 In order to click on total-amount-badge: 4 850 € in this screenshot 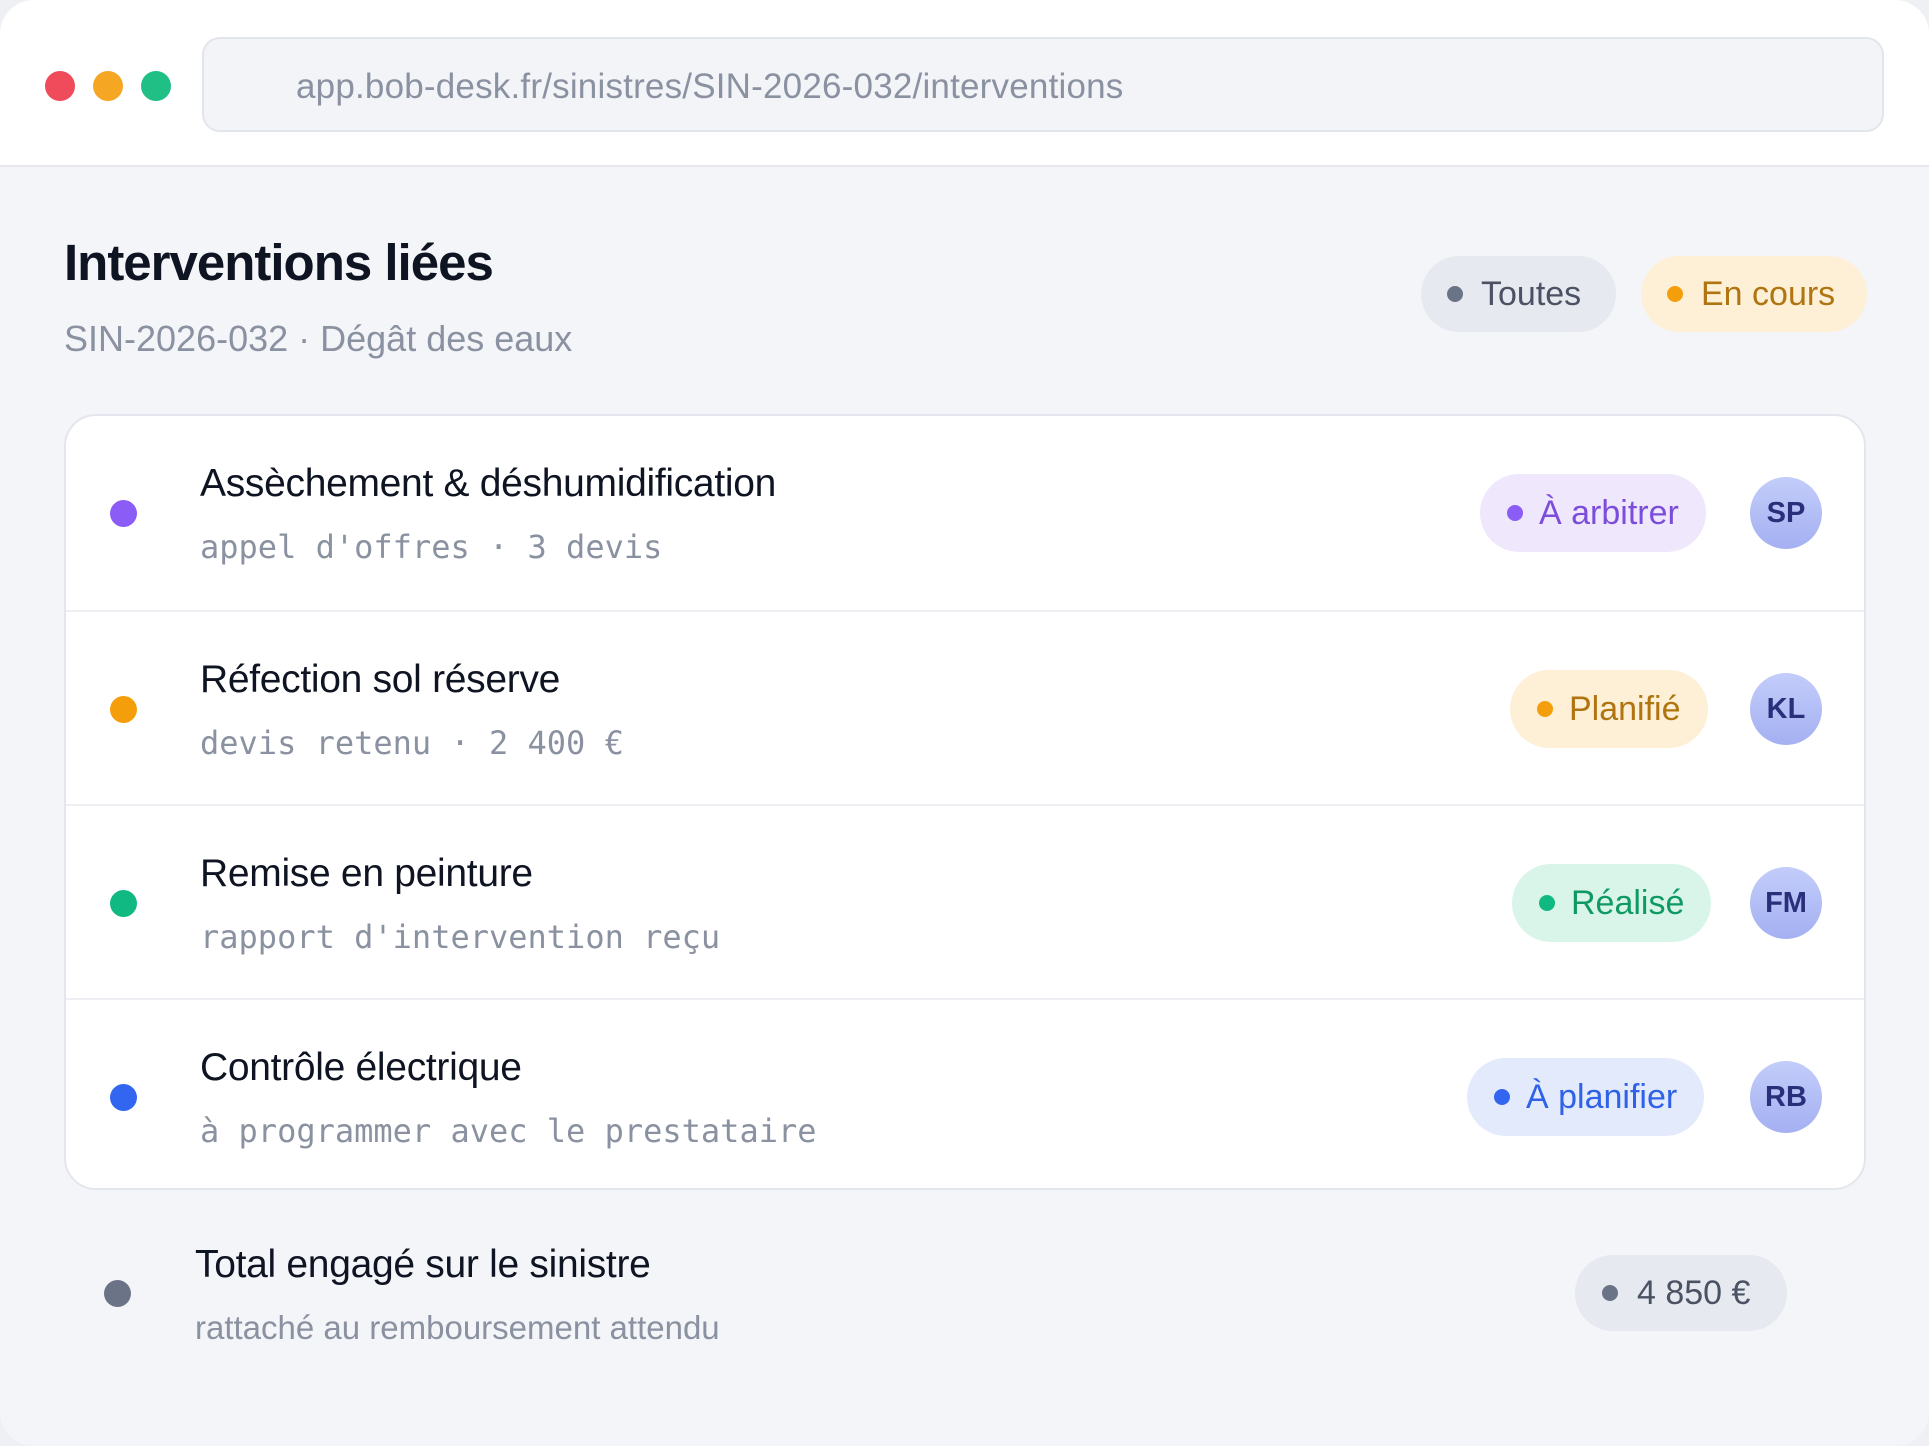, I will do `click(1681, 1293)`.